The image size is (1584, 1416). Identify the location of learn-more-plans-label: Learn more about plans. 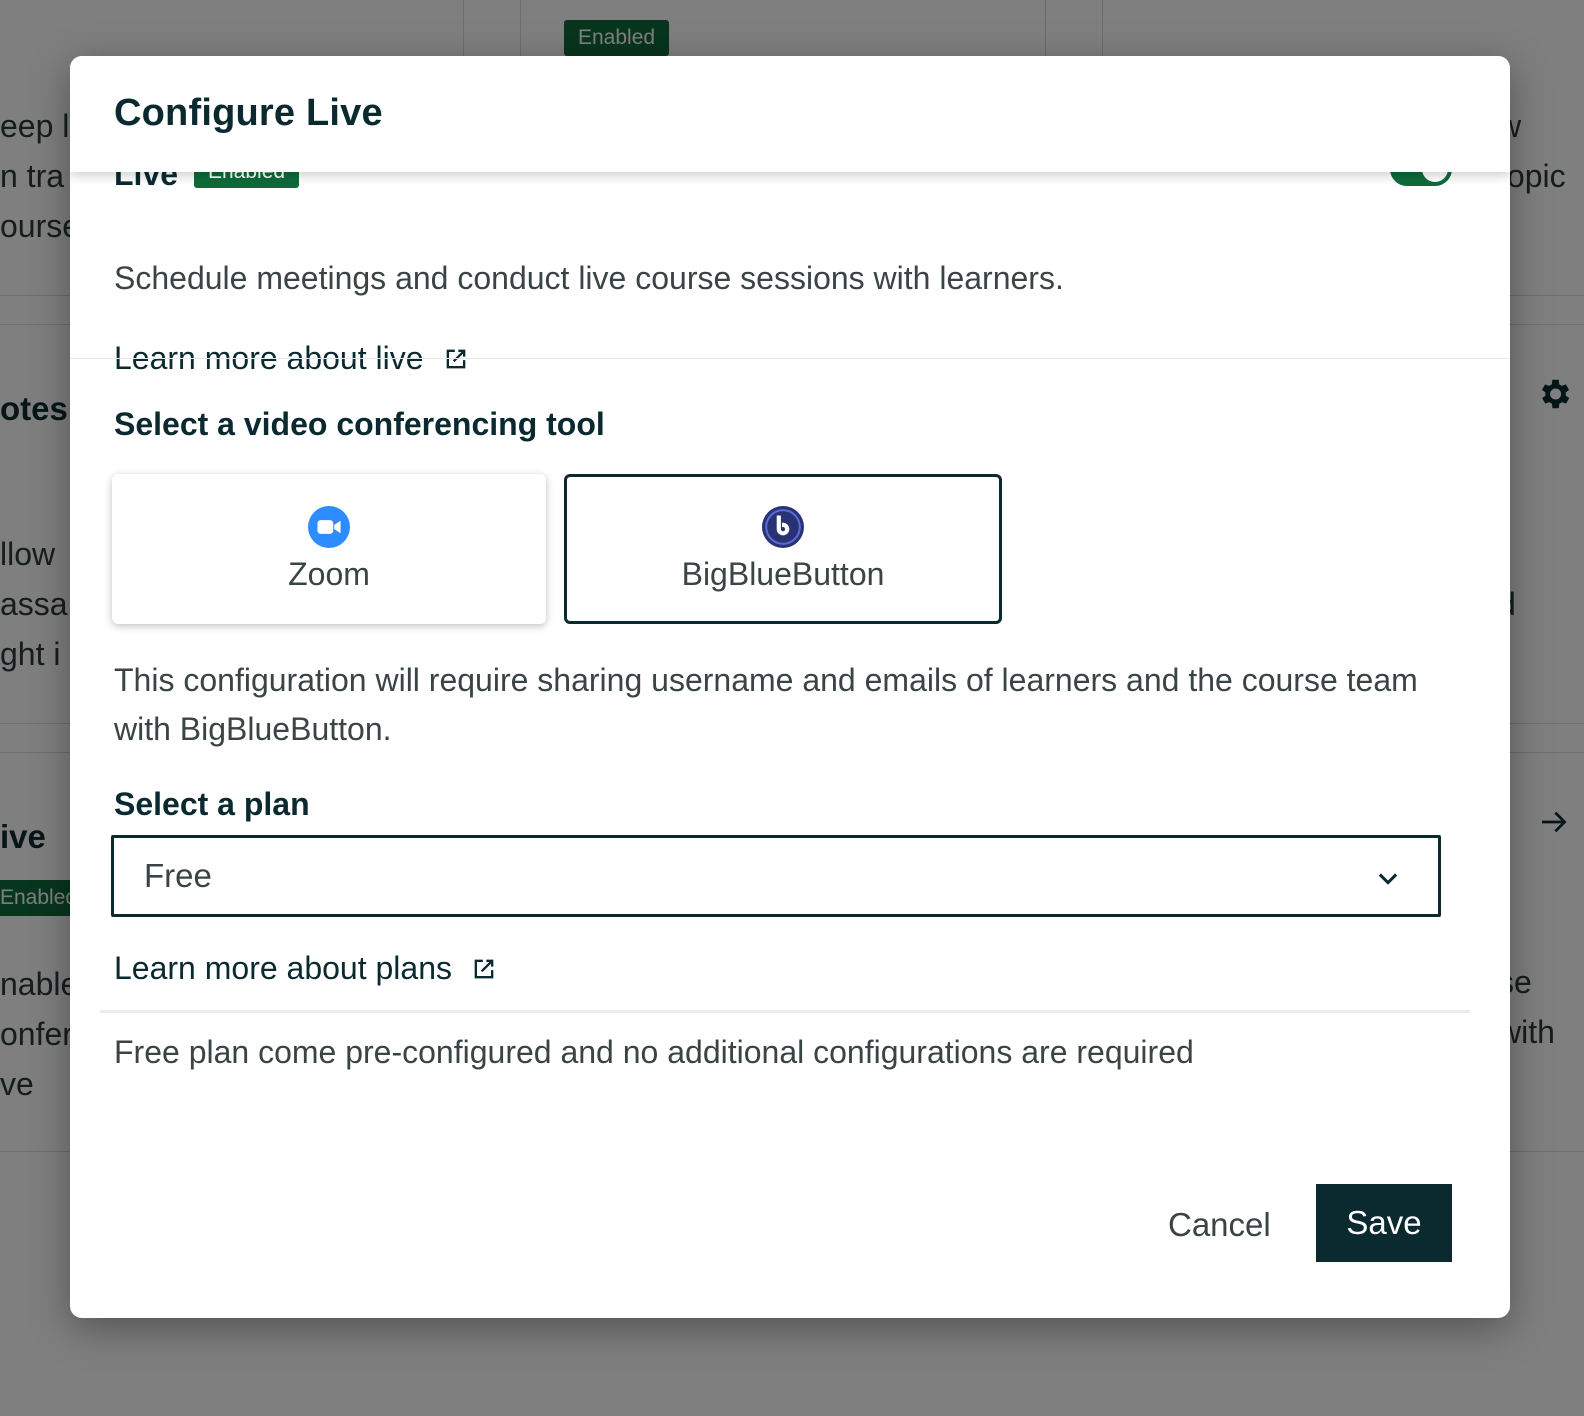
(283, 968).